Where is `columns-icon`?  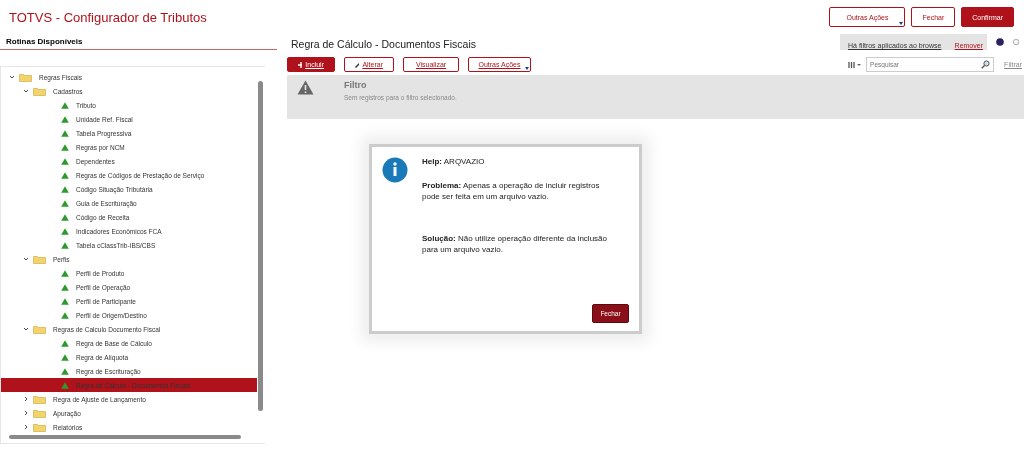
columns-icon is located at coordinates (855, 64).